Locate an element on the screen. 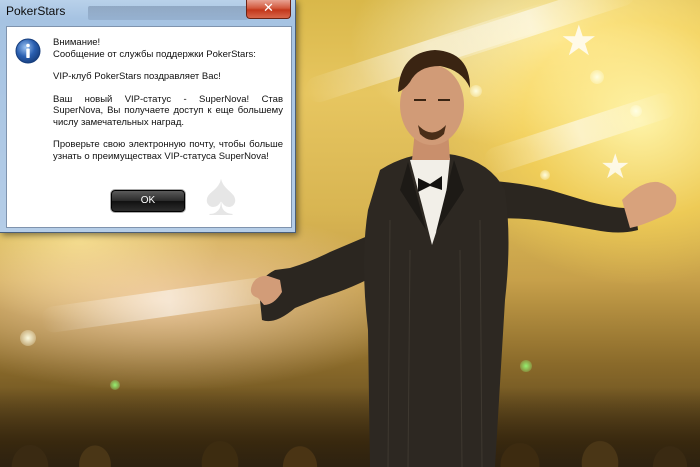 Image resolution: width=700 pixels, height=467 pixels. dialog-titlebar: PokerStars ✕ is located at coordinates (147, 11).